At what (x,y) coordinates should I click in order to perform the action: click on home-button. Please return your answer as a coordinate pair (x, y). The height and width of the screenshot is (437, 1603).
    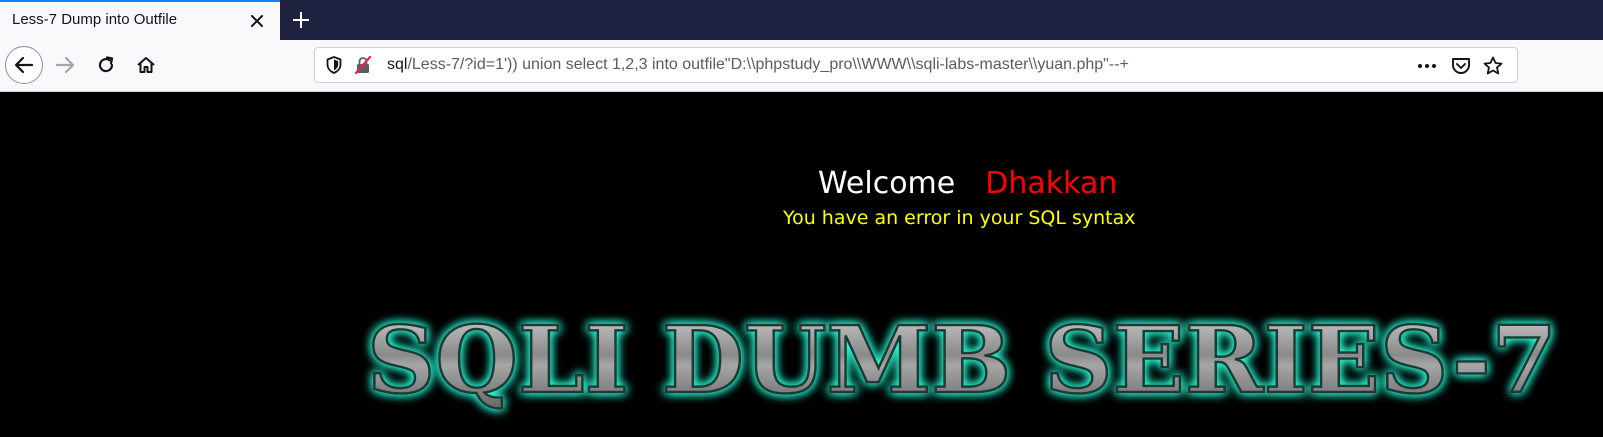
    Looking at the image, I should click on (146, 65).